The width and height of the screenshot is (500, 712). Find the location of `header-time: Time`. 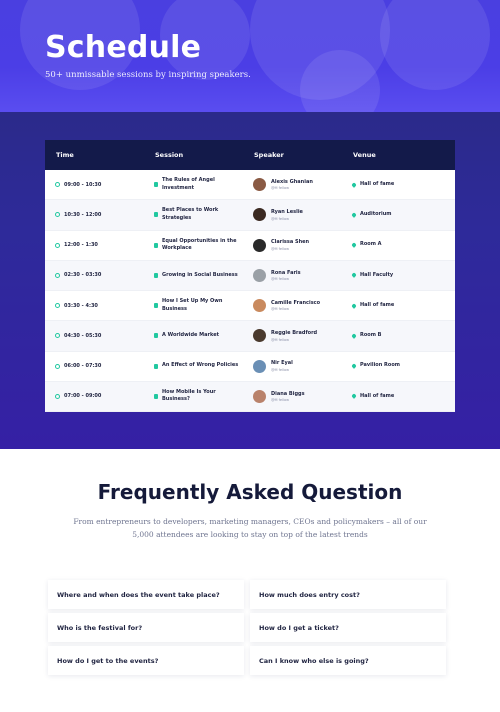

header-time: Time is located at coordinates (65, 155).